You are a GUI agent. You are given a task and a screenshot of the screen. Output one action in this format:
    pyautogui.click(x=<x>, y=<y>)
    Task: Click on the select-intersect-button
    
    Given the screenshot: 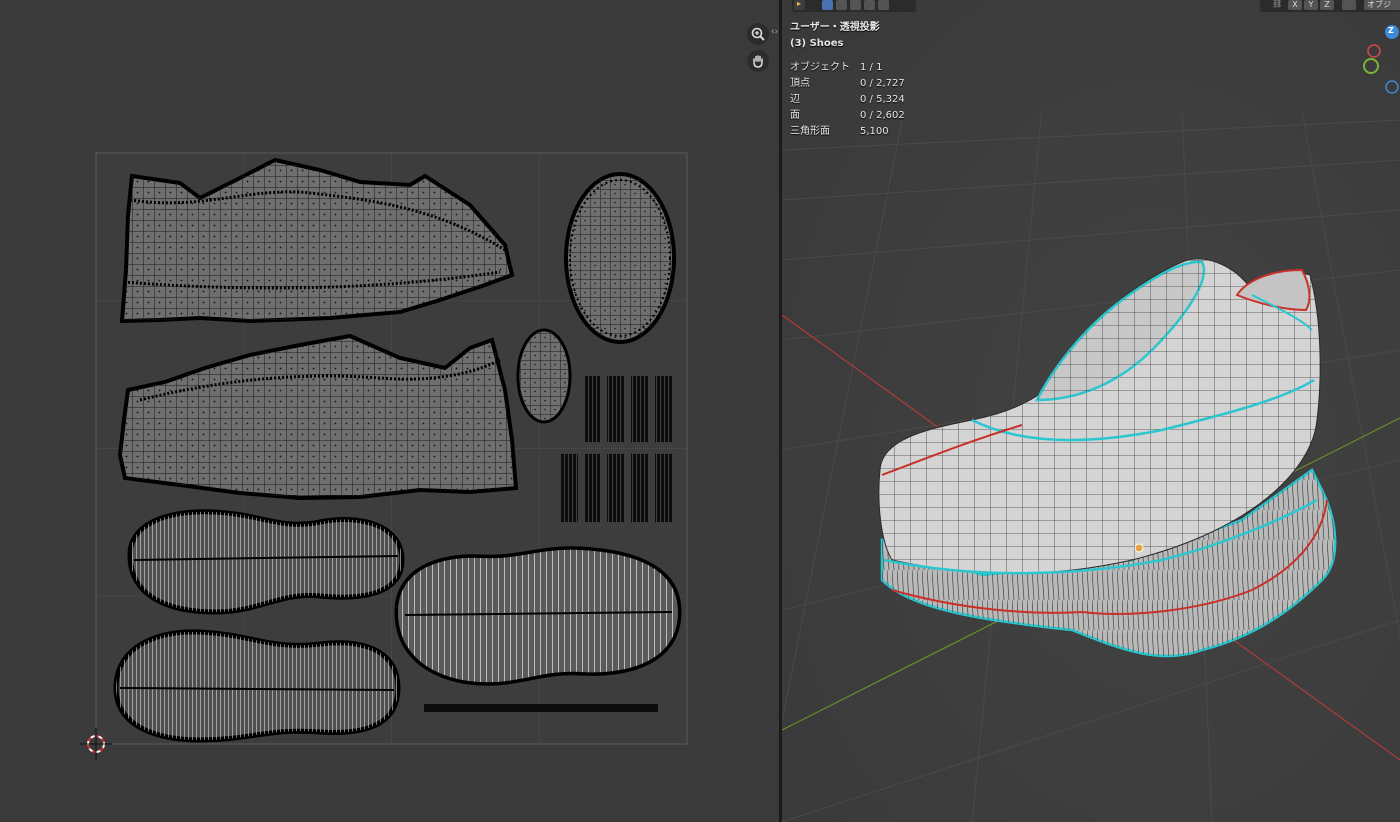 What is the action you would take?
    pyautogui.click(x=883, y=5)
    